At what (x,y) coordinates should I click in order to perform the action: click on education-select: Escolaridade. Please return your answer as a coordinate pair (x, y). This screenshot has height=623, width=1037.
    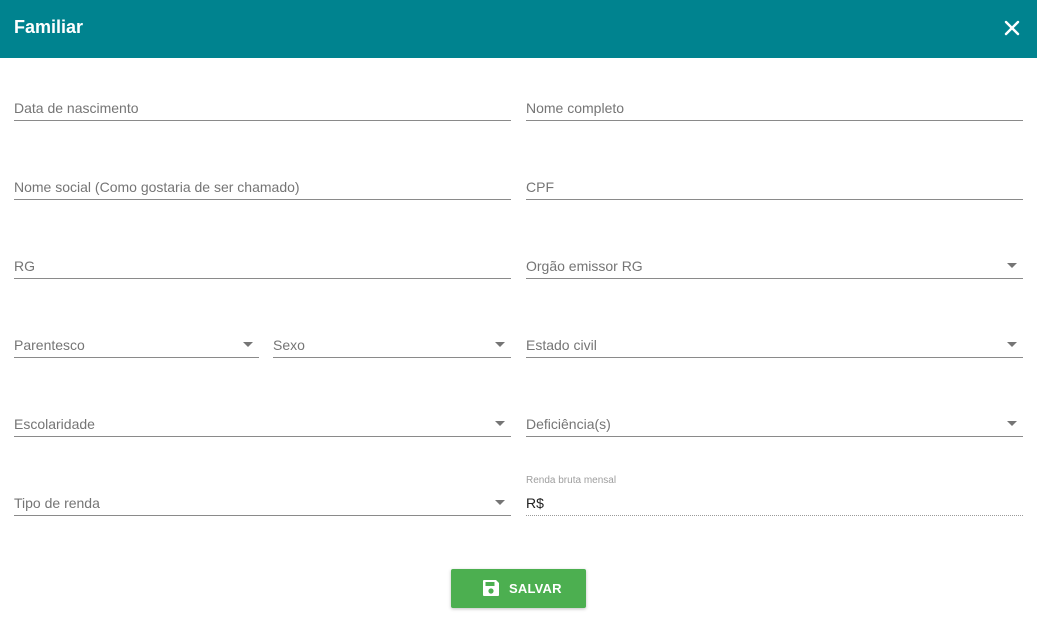
    Looking at the image, I should click on (262, 421).